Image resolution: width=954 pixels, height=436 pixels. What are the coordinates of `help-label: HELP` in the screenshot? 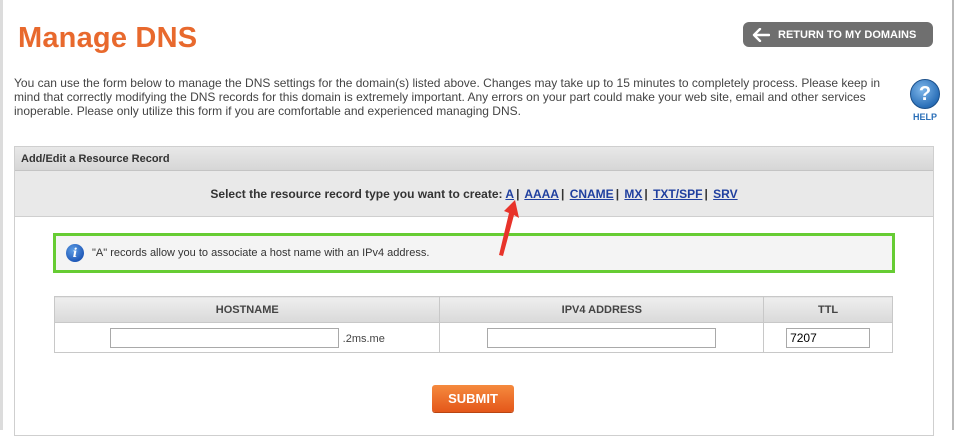 It's located at (924, 117).